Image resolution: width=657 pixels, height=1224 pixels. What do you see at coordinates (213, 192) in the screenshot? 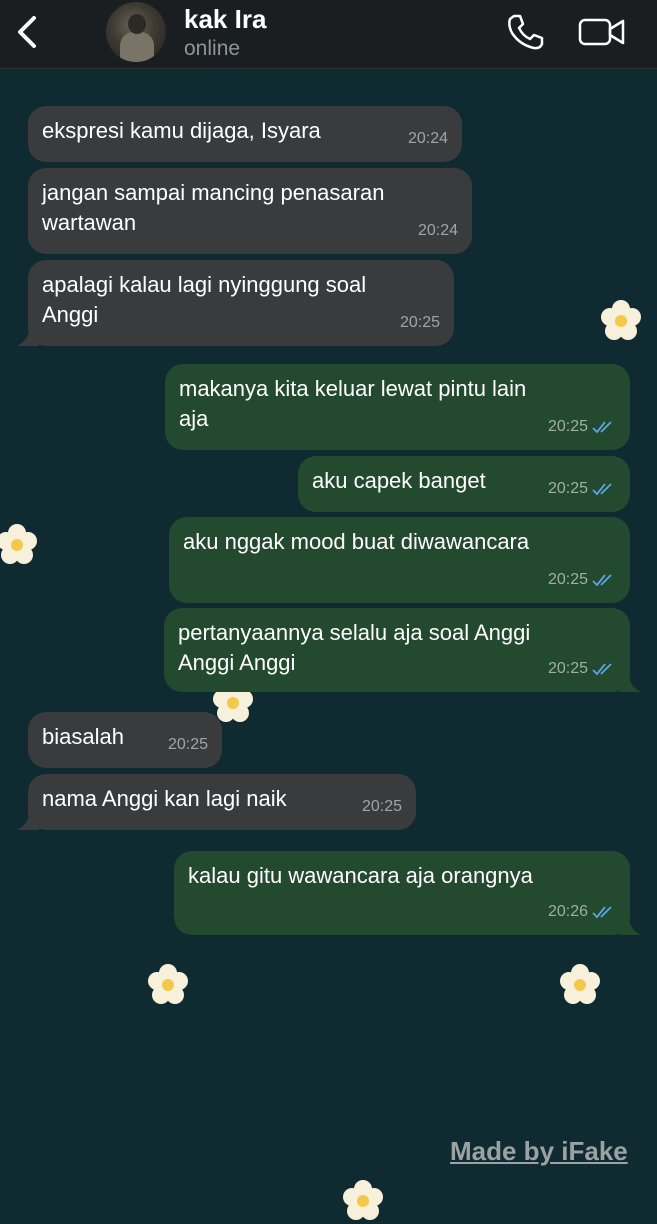
I see `message-text: jangan sampai mancing penasaran` at bounding box center [213, 192].